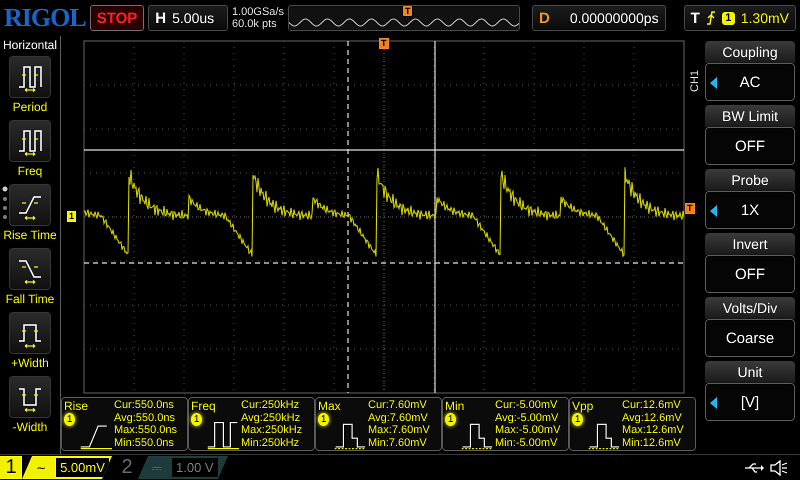  I want to click on measurement-reading: Min:-5.00mV, so click(526, 442).